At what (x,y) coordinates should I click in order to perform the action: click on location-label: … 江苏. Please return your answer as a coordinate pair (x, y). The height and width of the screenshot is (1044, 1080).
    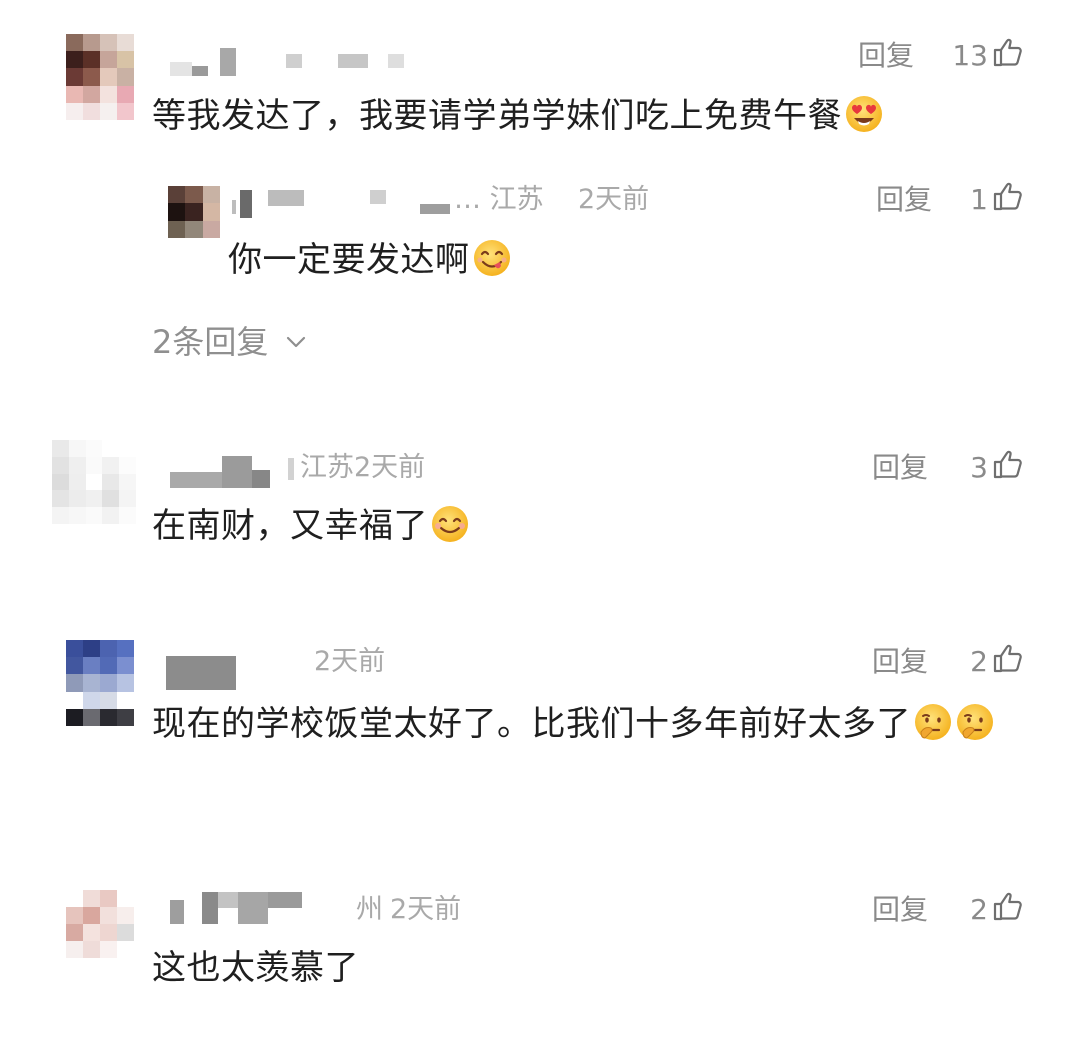
    Looking at the image, I should click on (499, 199).